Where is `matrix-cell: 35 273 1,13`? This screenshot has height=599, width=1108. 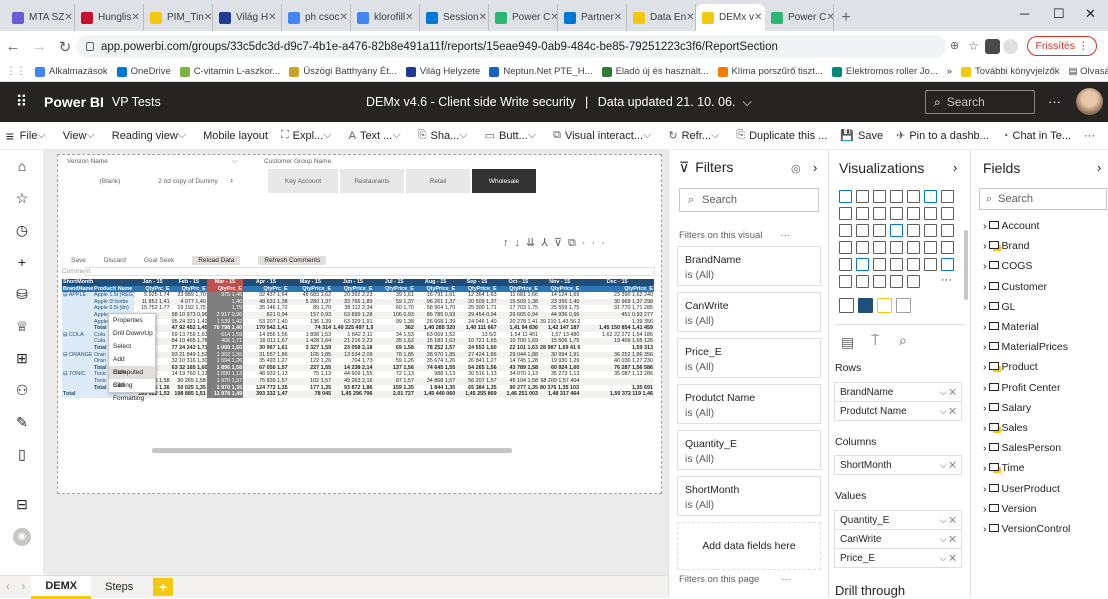 matrix-cell: 35 273 1,13 is located at coordinates (559, 374).